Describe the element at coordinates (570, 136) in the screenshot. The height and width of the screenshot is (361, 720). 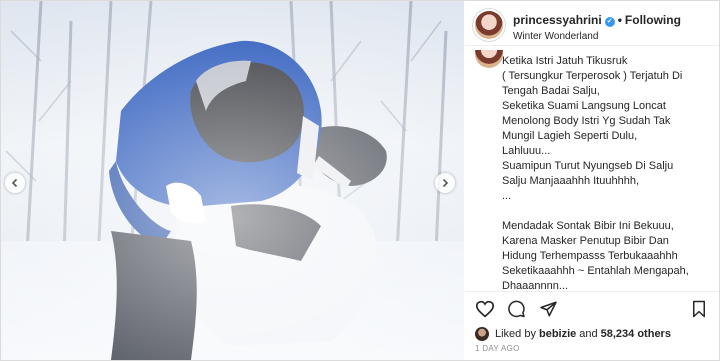
I see `caption-line: Mungil Lagieh Seperti Dulu,` at that location.